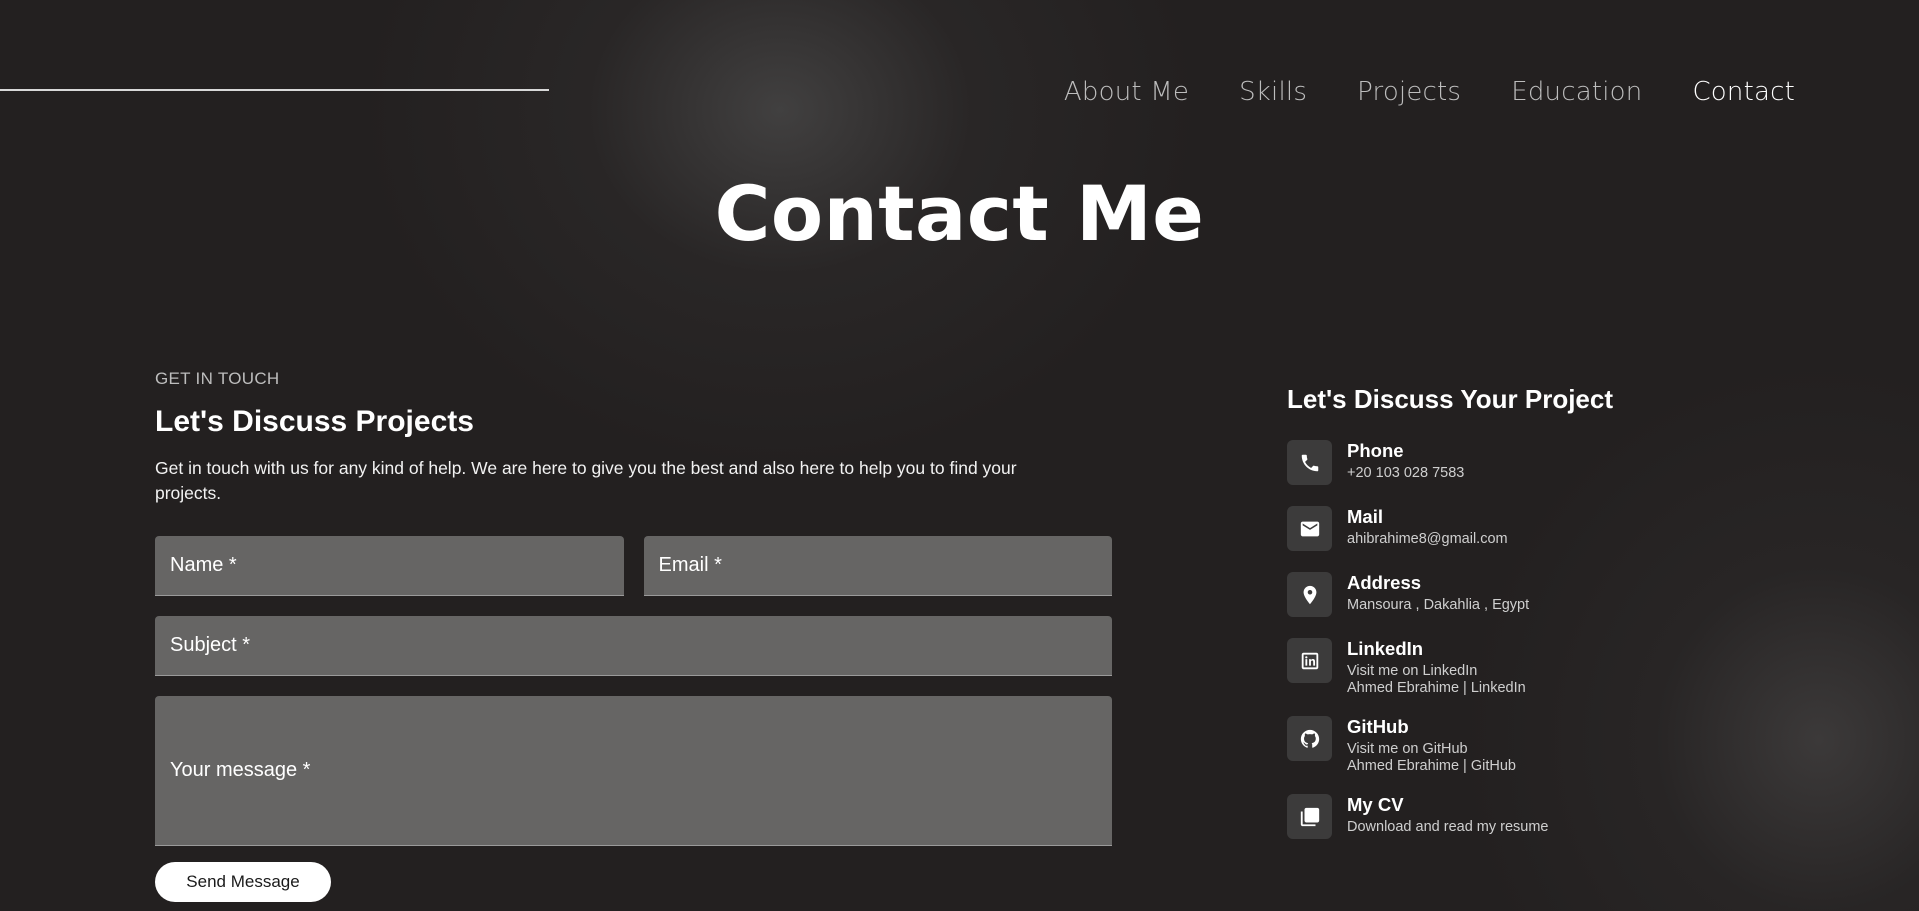 The image size is (1919, 911). I want to click on subject-input: Subject *, so click(633, 646).